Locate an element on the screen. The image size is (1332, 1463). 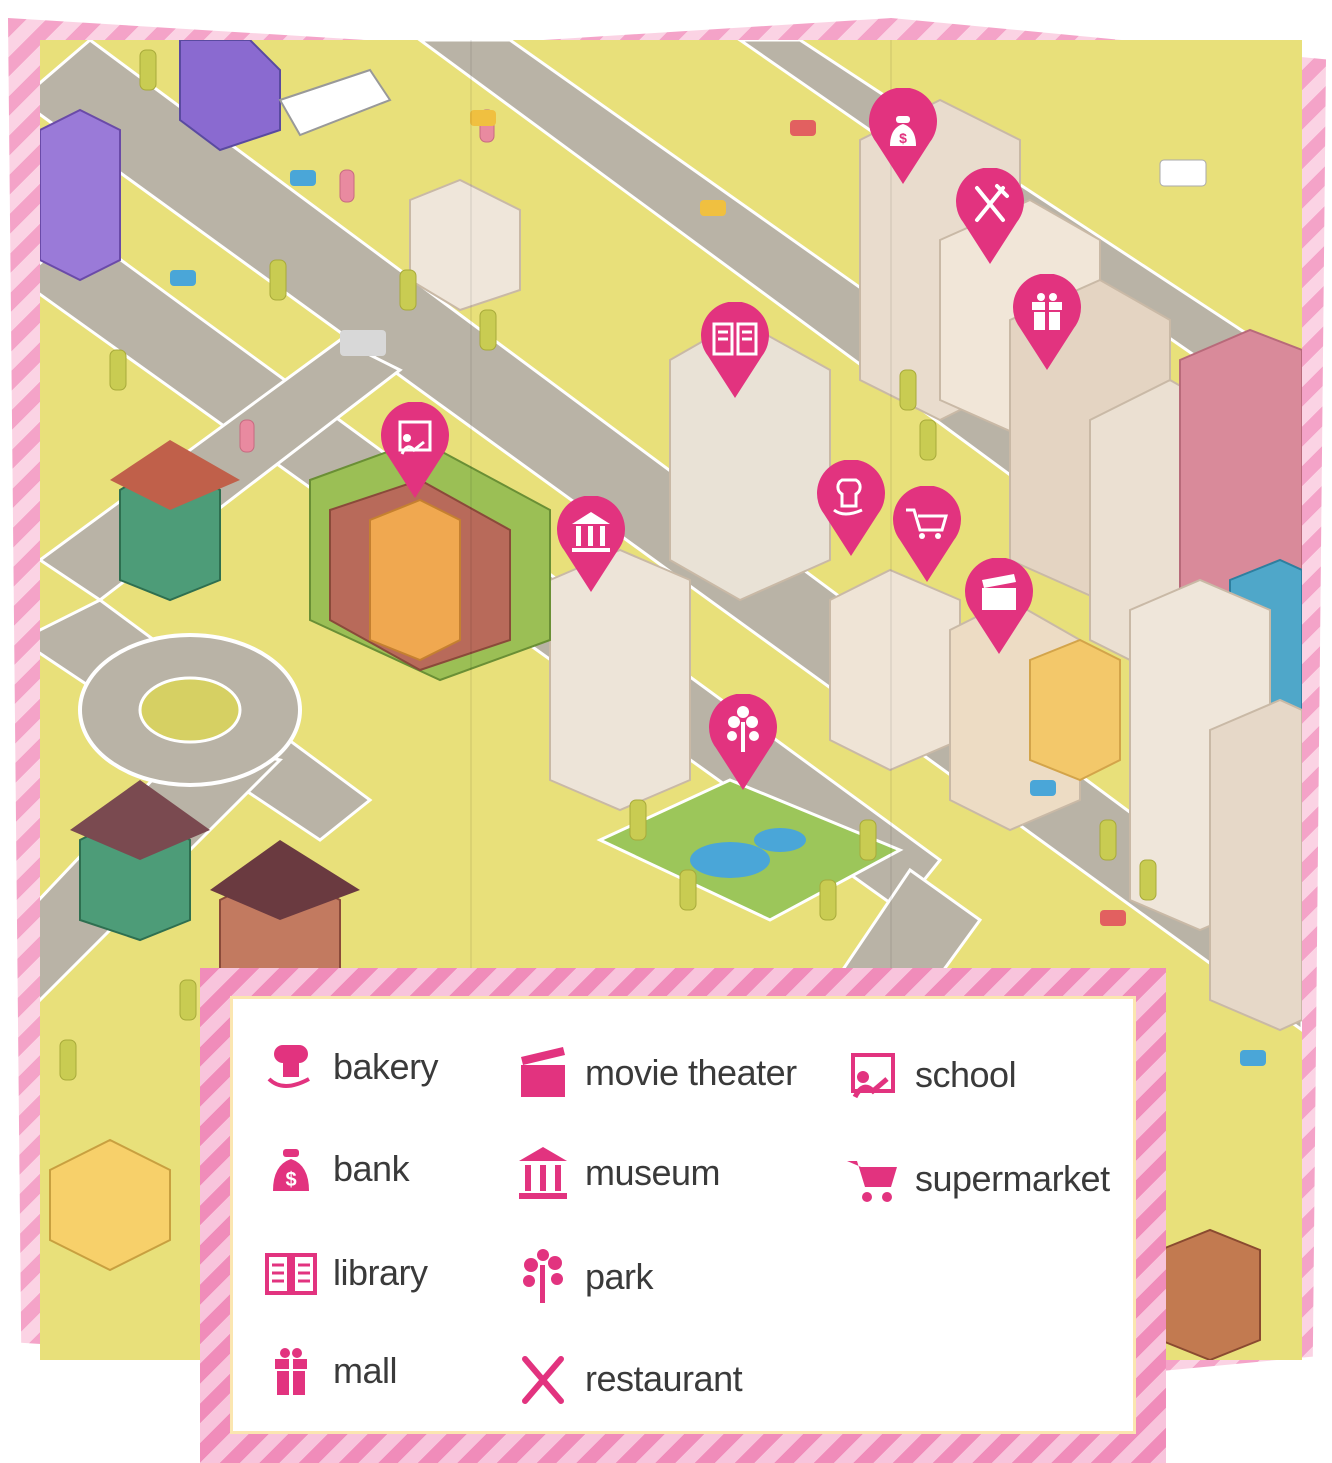
gift-icon is located at coordinates (291, 1371).